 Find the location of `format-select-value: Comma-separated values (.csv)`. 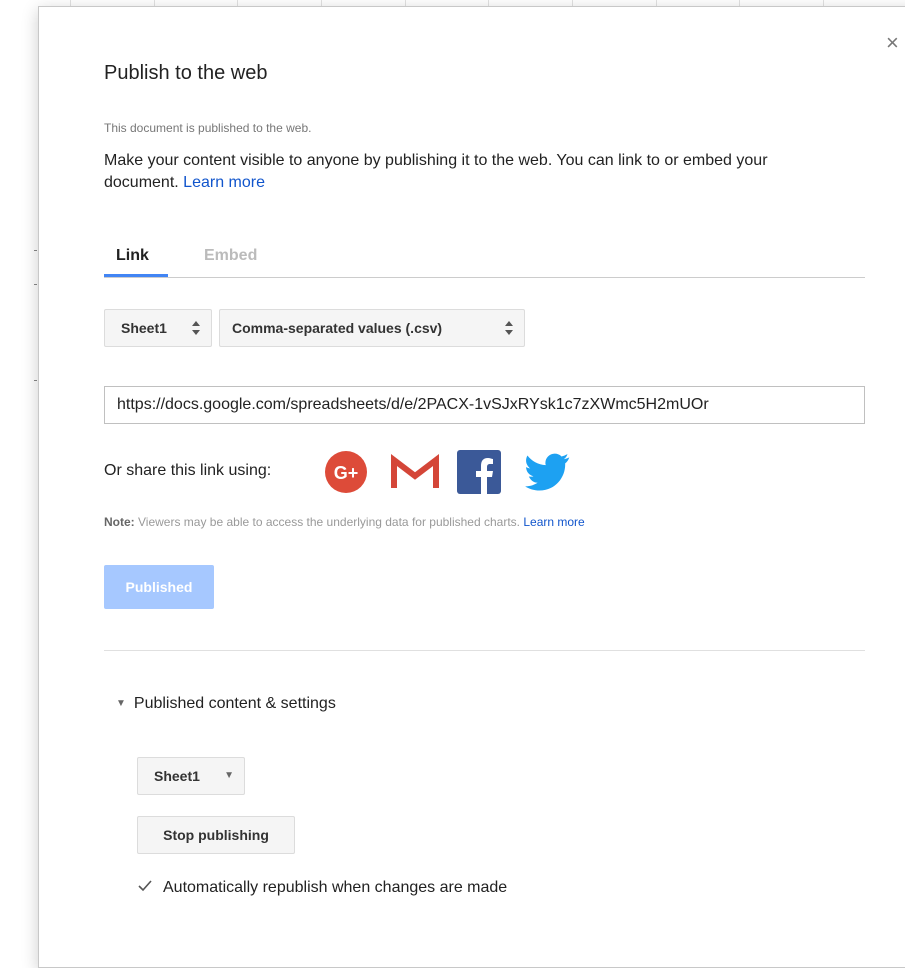

format-select-value: Comma-separated values (.csv) is located at coordinates (337, 328).